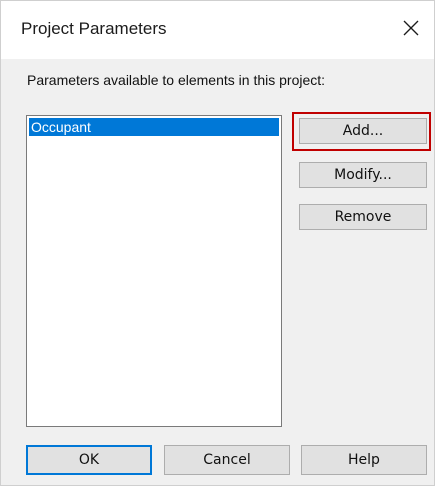  Describe the element at coordinates (227, 460) in the screenshot. I see `cancel-button: Cancel` at that location.